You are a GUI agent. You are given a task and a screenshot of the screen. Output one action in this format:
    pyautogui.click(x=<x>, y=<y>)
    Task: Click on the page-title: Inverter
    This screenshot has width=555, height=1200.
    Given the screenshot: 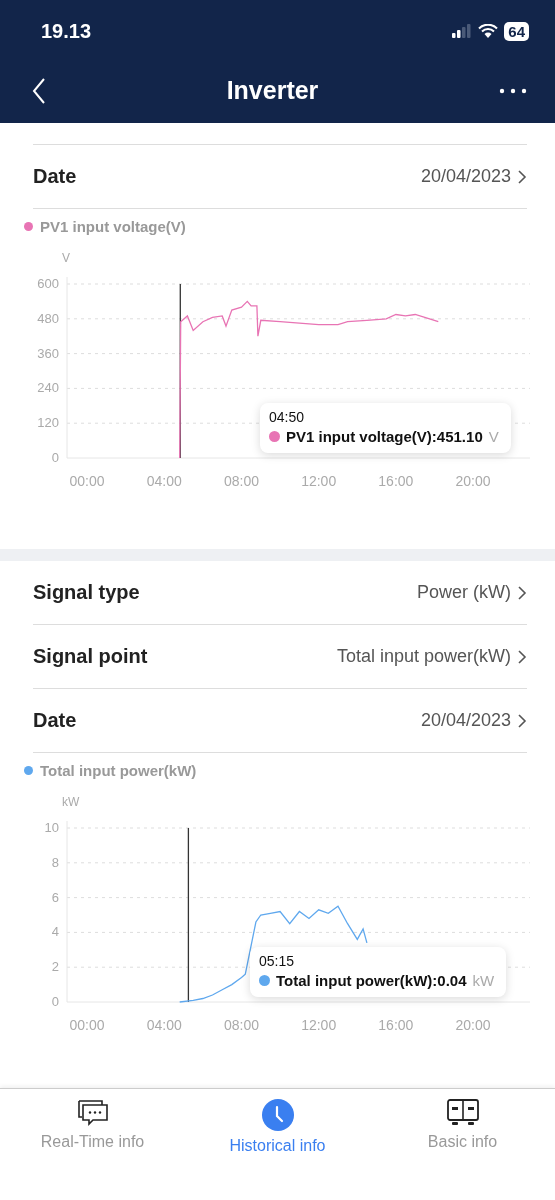 What is the action you would take?
    pyautogui.click(x=272, y=90)
    